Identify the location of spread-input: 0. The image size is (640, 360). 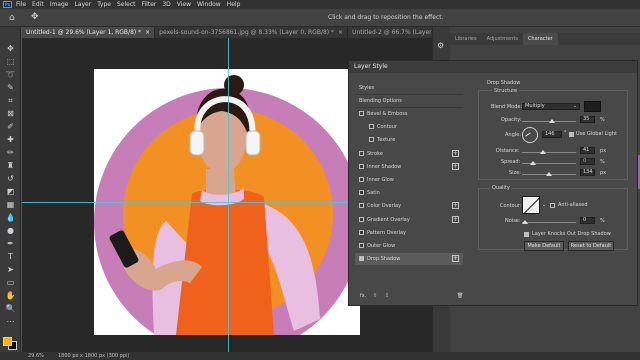
(587, 161).